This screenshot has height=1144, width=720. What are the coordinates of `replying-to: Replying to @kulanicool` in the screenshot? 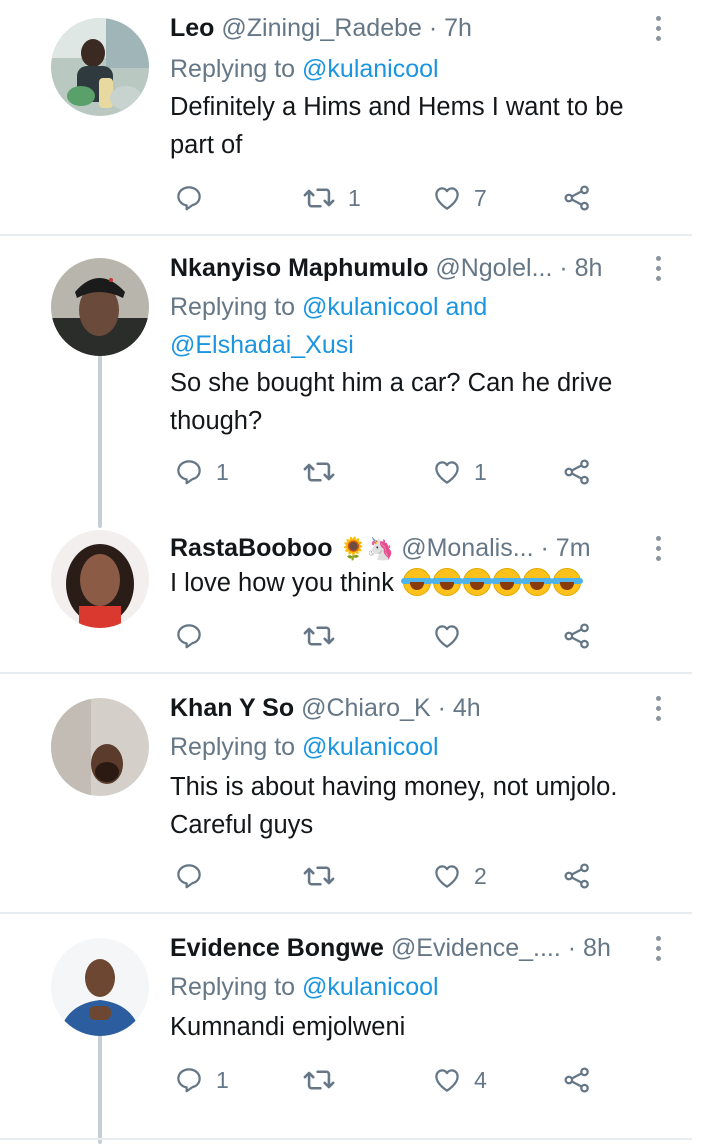 It's located at (425, 69).